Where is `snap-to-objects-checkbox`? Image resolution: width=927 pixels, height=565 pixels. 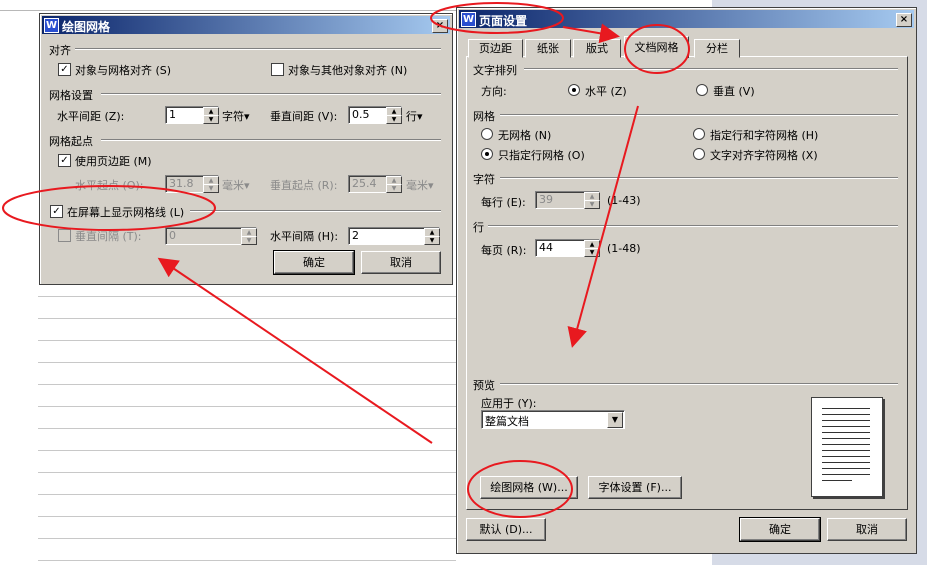
snap-to-objects-checkbox is located at coordinates (277, 69).